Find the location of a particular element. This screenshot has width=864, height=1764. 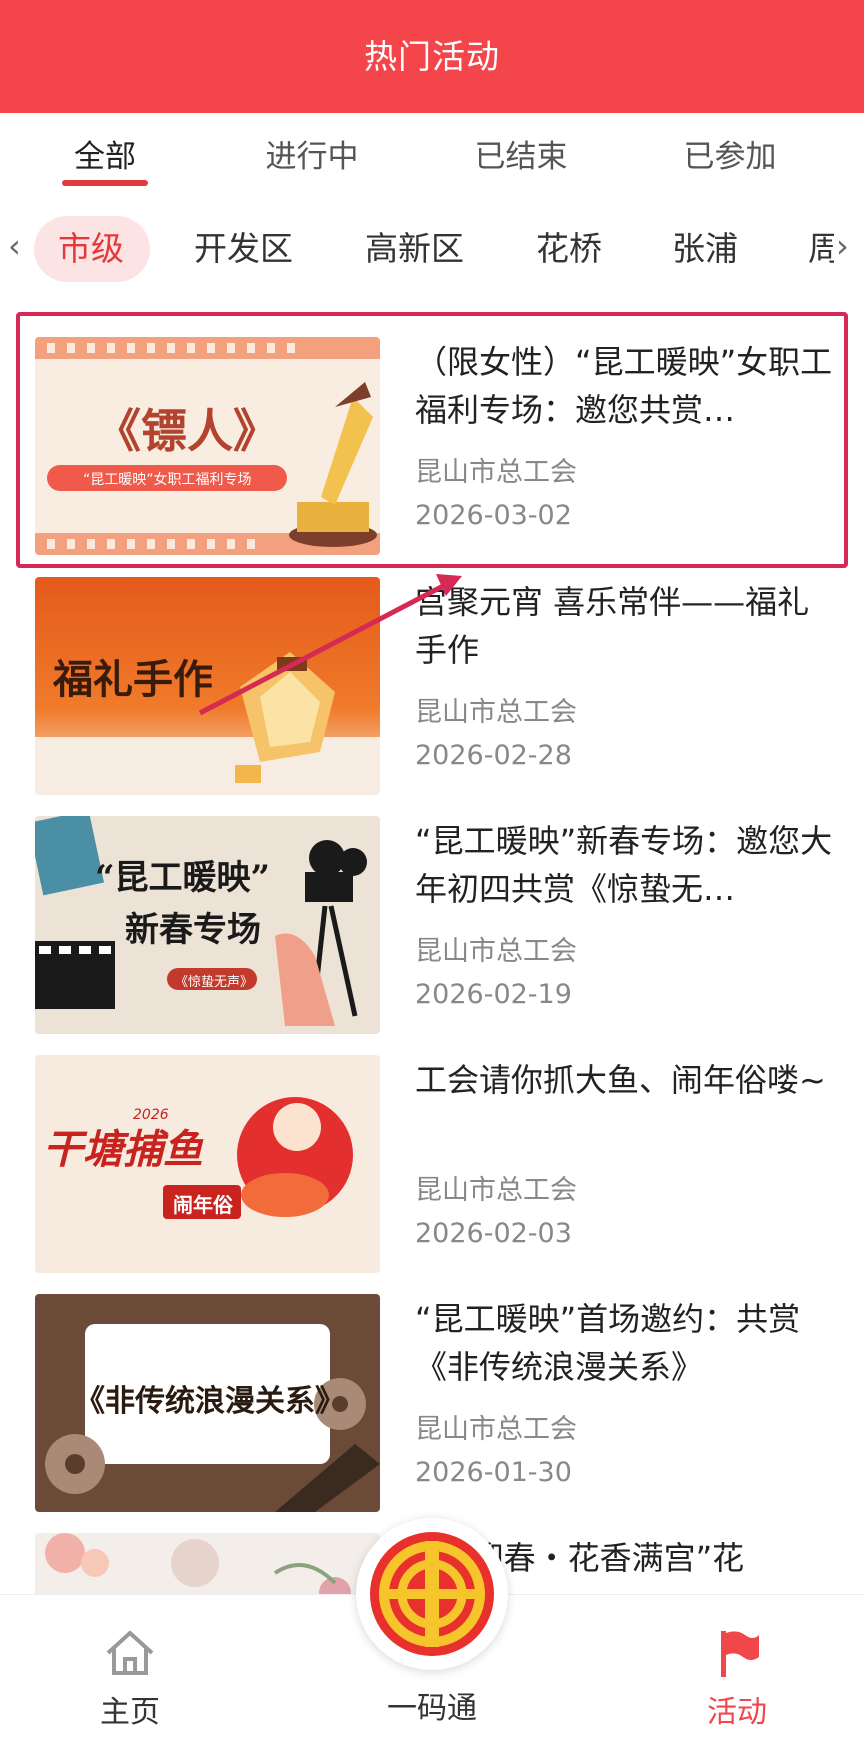

activity-date: 2026-02-03 is located at coordinates (493, 1233).